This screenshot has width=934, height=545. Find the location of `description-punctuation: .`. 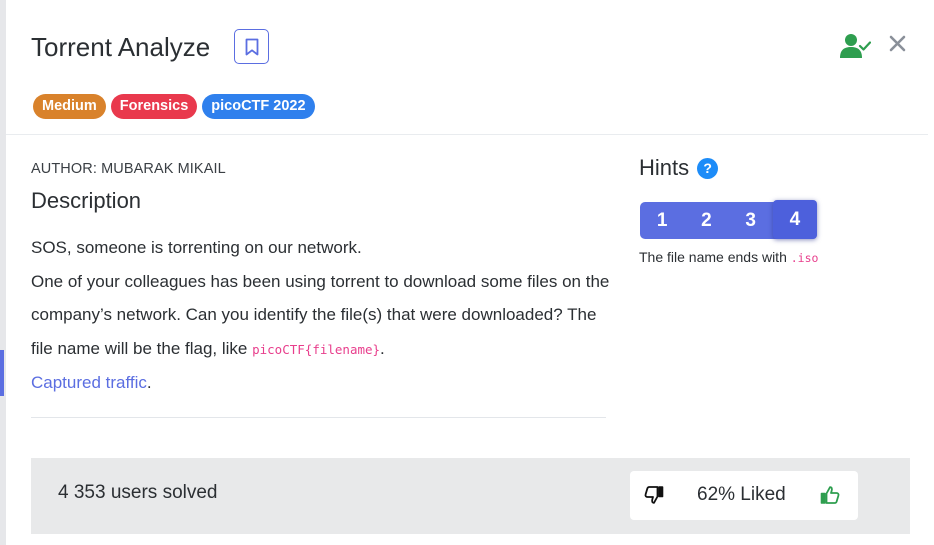

description-punctuation: . is located at coordinates (382, 348).